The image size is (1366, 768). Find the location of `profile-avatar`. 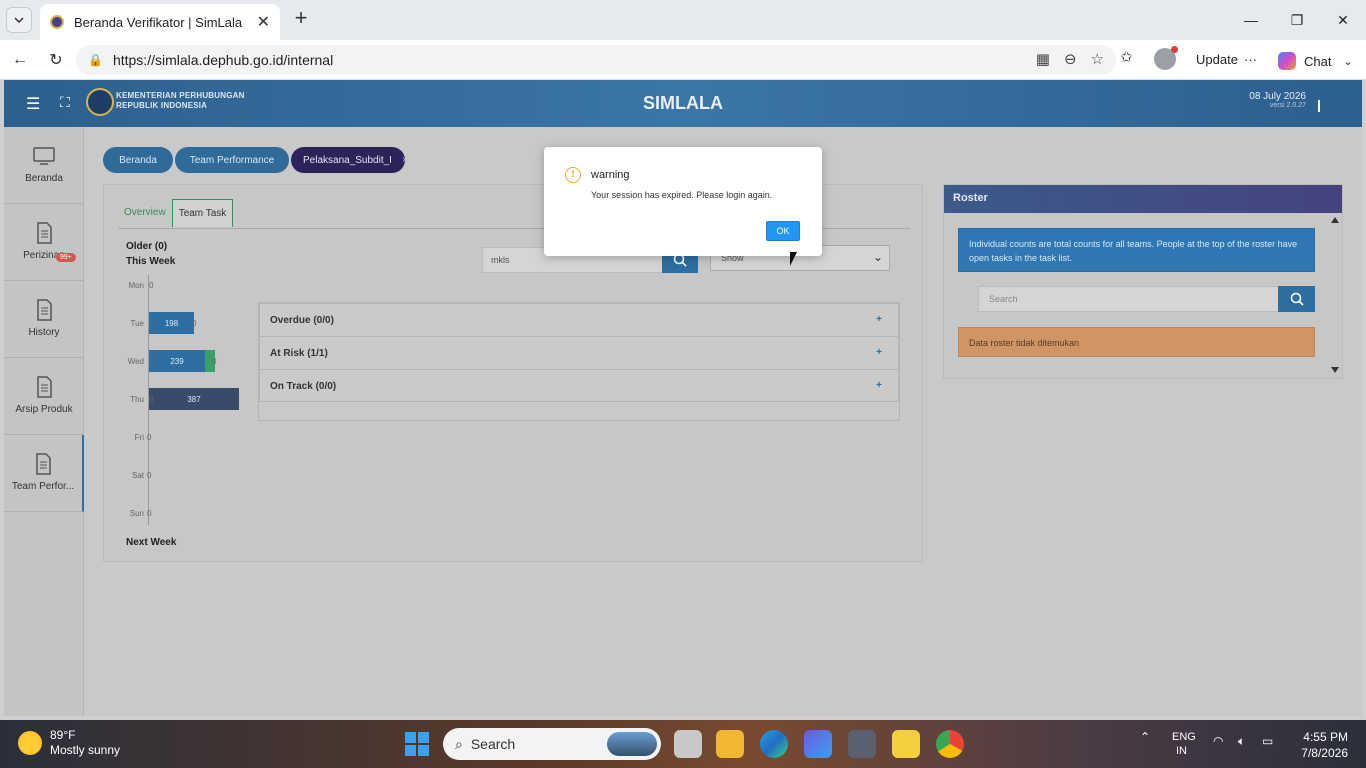

profile-avatar is located at coordinates (1166, 58).